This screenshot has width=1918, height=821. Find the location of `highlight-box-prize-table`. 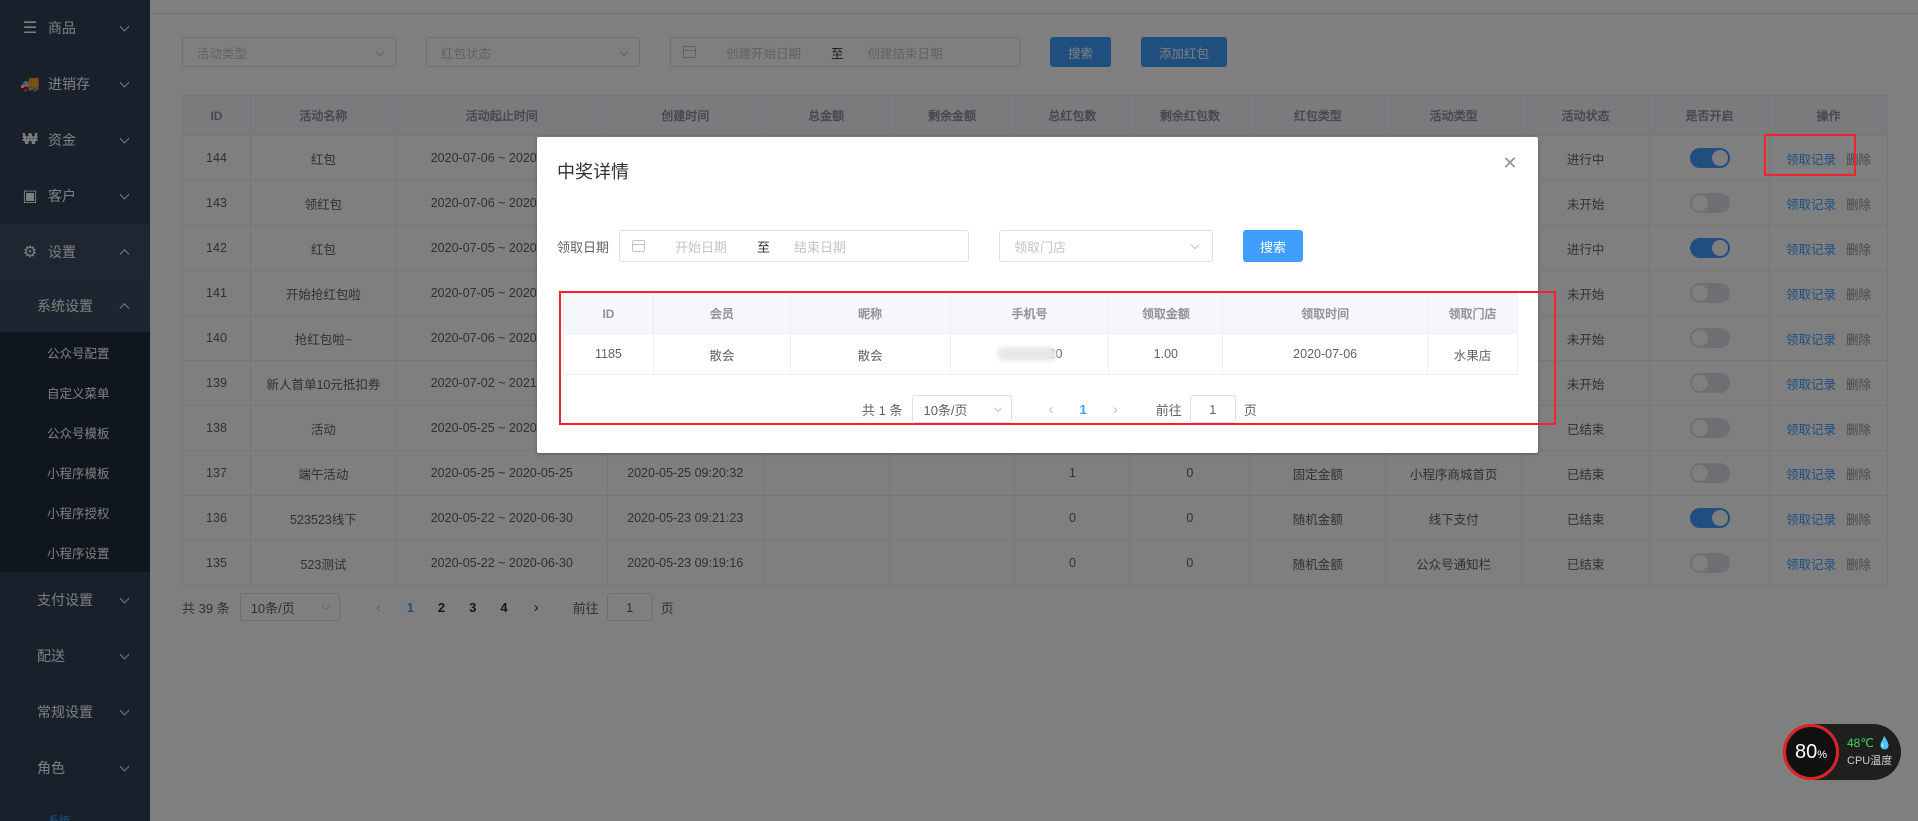

highlight-box-prize-table is located at coordinates (1057, 358).